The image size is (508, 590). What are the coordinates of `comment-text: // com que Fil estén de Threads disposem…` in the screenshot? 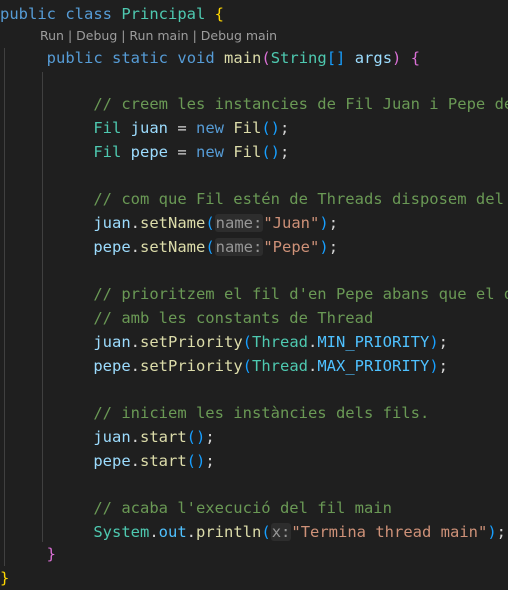 It's located at (298, 199).